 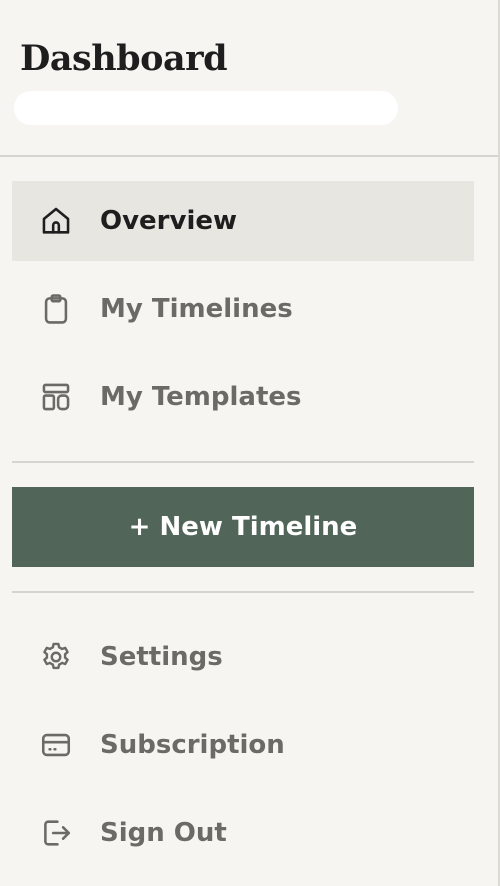 I want to click on sidebar-item-sign-out: Sign Out, so click(x=243, y=833).